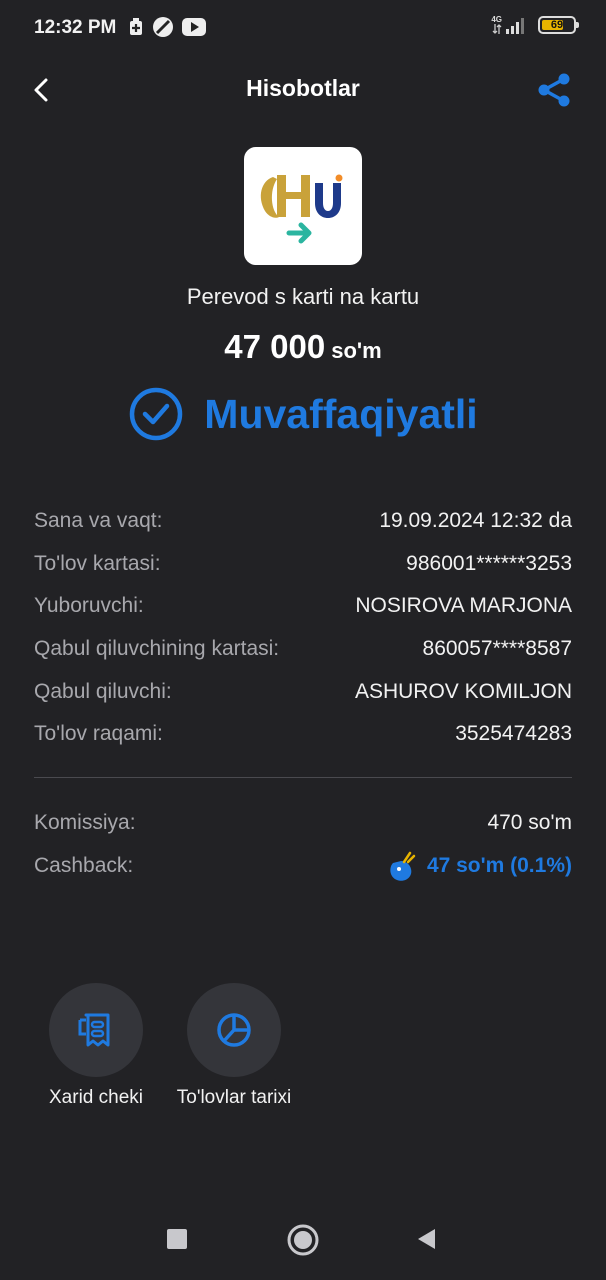 The width and height of the screenshot is (606, 1280). I want to click on payments-history-button: To'lovlar tarixi, so click(234, 1046).